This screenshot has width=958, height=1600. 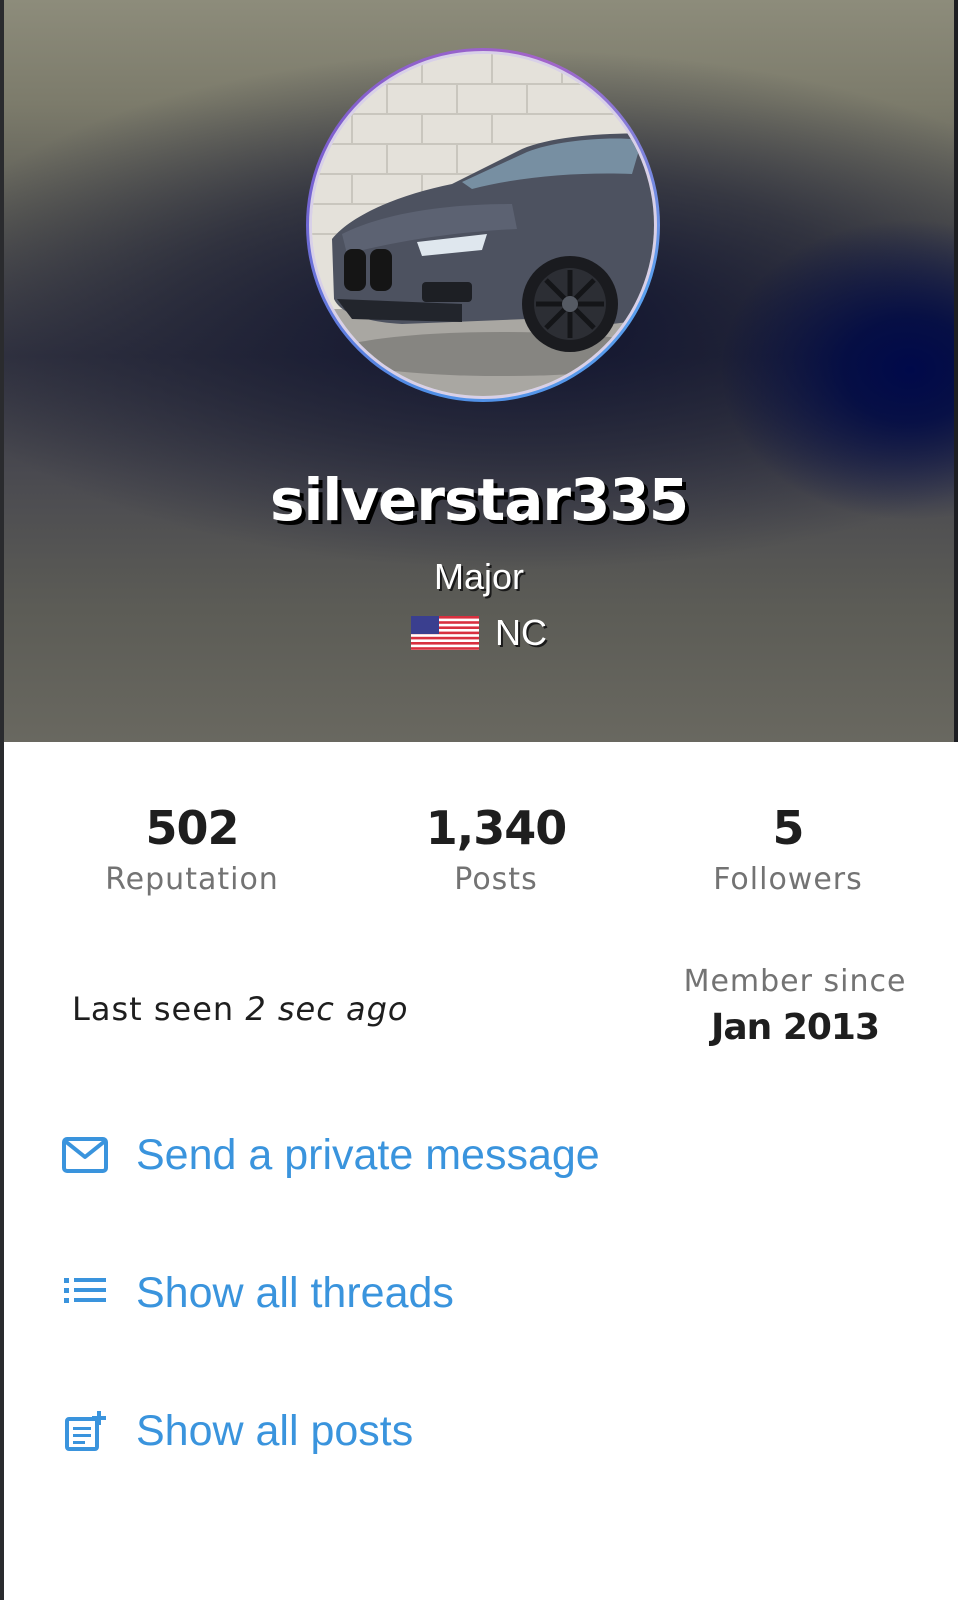 What do you see at coordinates (85, 1293) in the screenshot?
I see `list-icon` at bounding box center [85, 1293].